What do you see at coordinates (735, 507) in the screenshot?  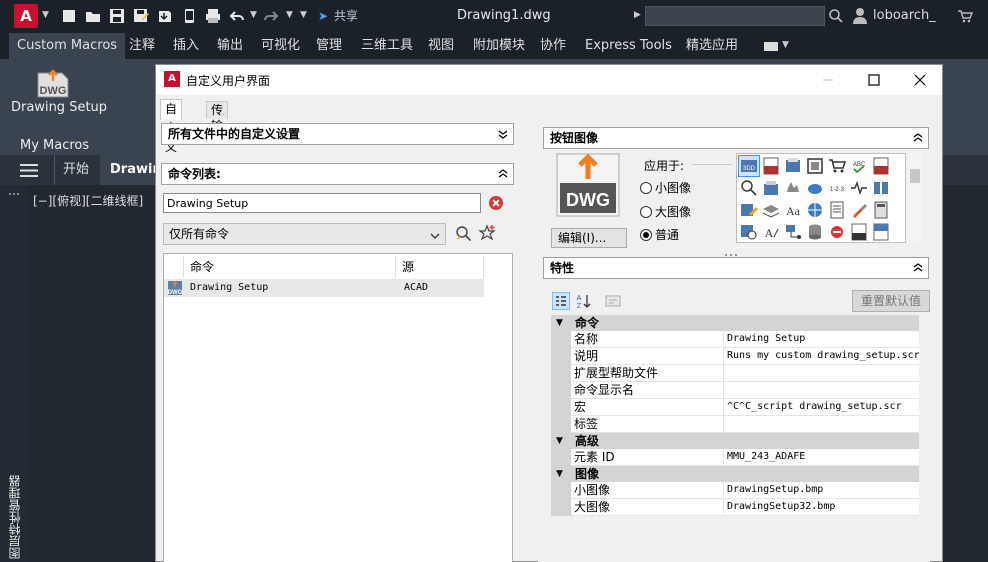 I see `property-row: 大图像 DrawingSetup32.bmp` at bounding box center [735, 507].